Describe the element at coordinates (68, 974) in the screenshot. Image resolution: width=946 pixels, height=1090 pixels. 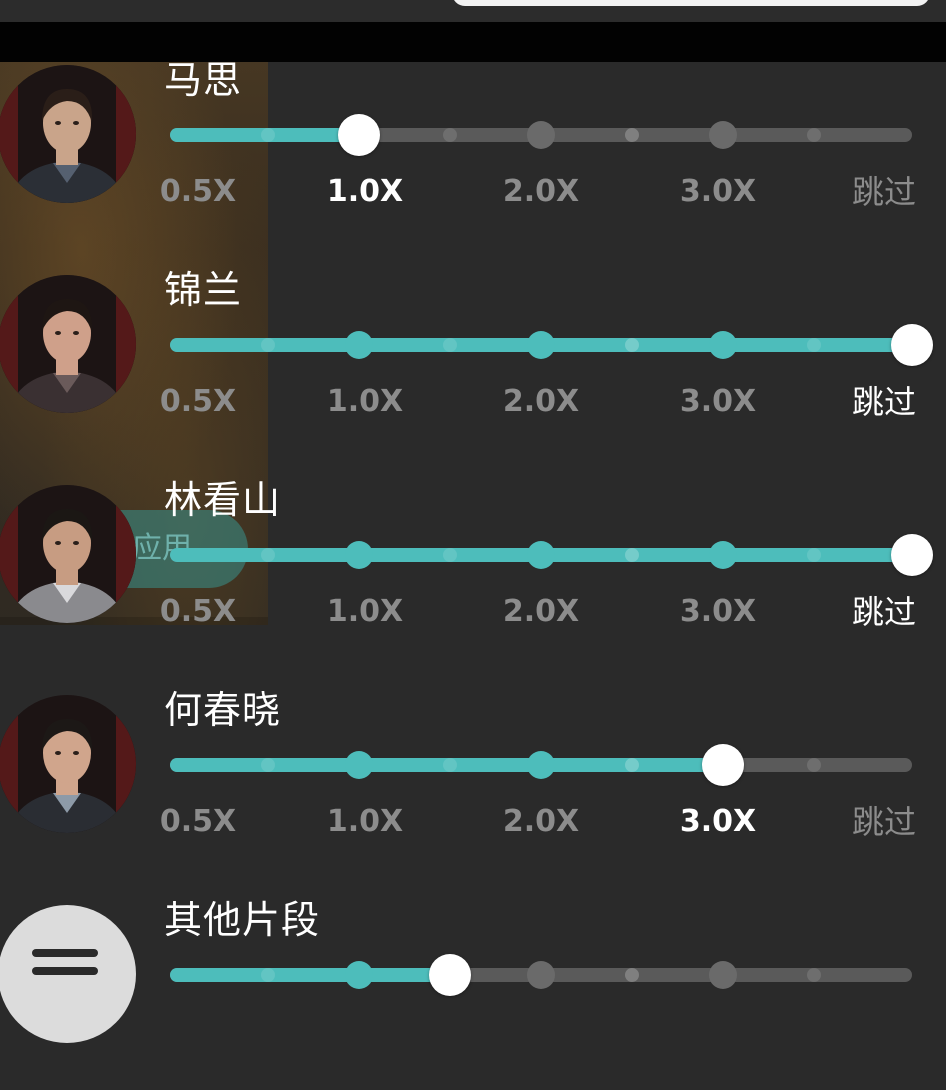
I see `menu-button` at that location.